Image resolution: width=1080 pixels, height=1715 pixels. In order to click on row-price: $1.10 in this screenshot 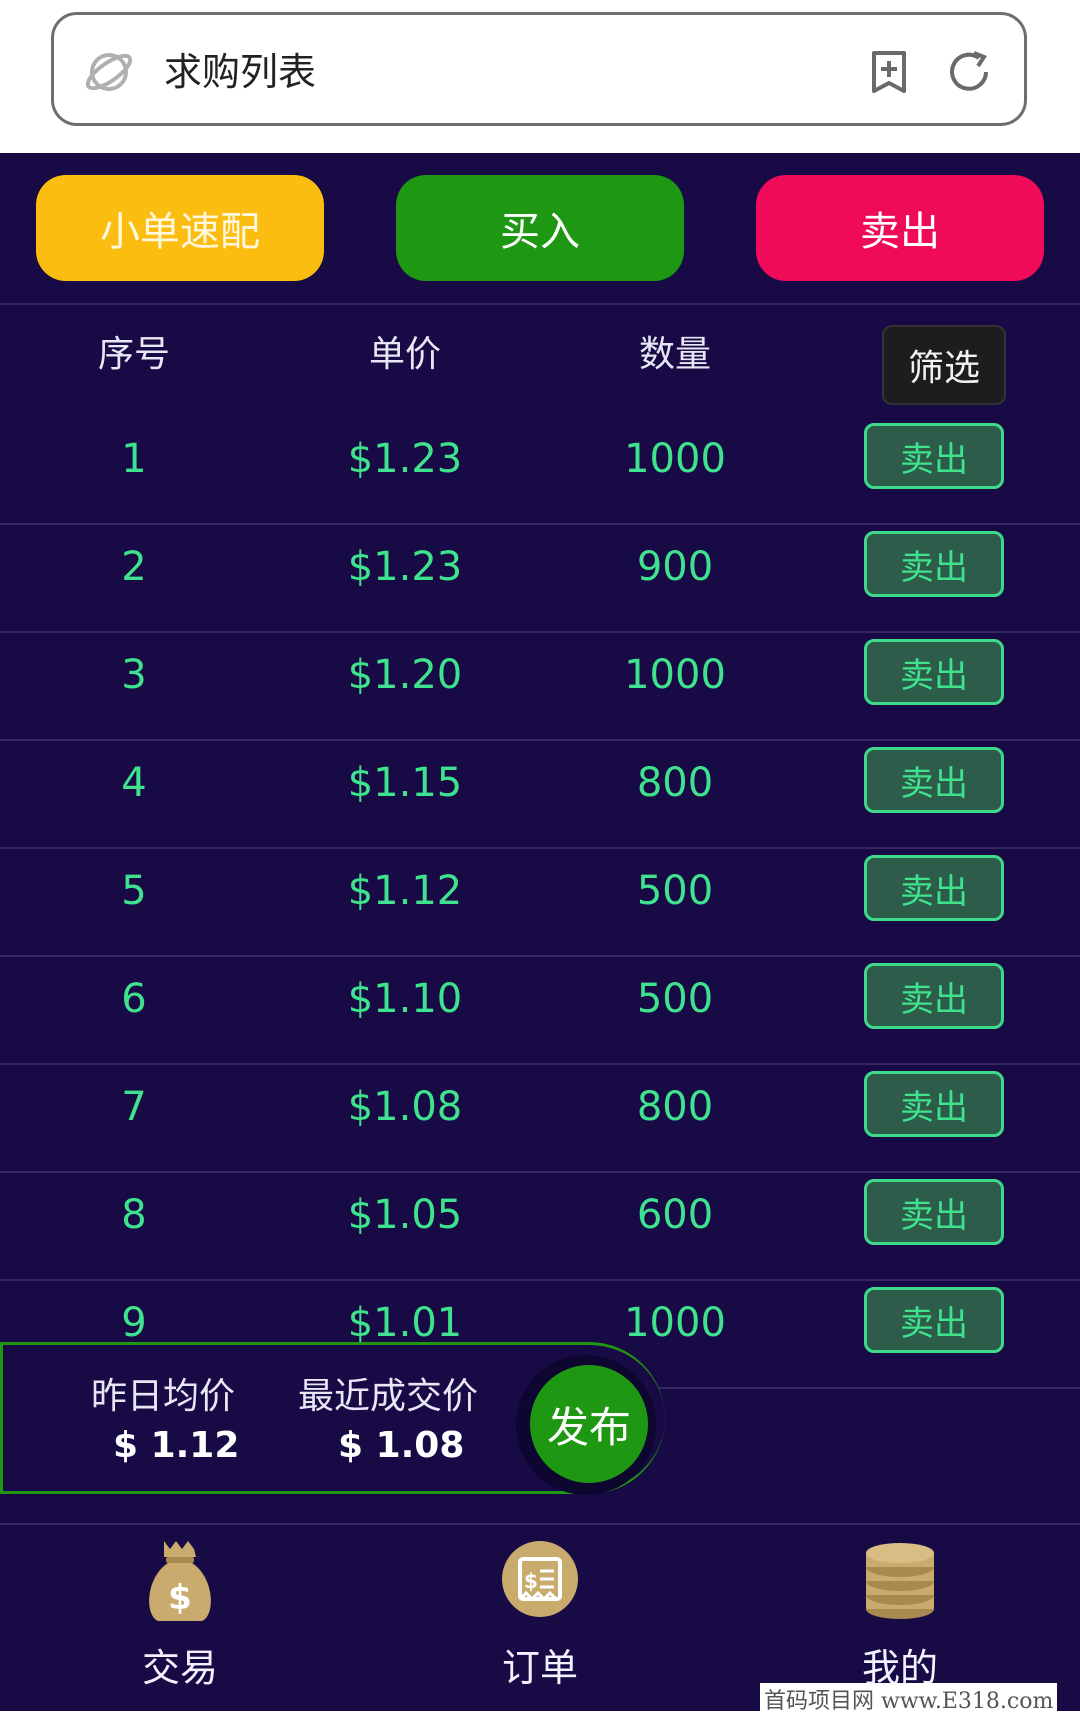, I will do `click(405, 999)`.